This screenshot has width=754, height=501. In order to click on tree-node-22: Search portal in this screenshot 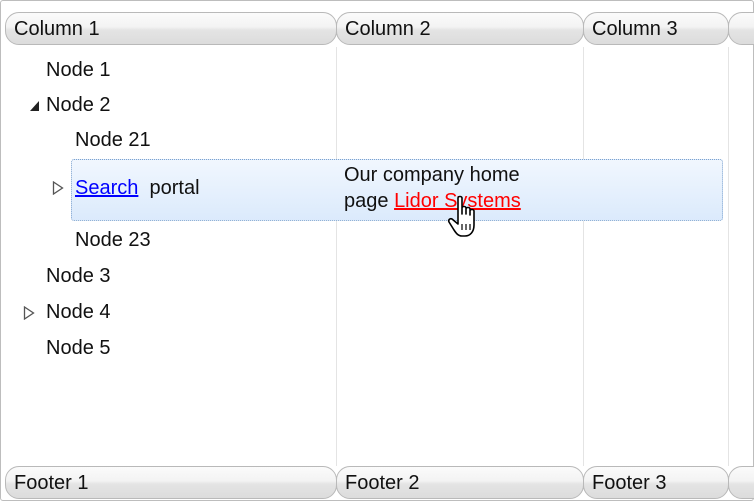, I will do `click(137, 188)`.